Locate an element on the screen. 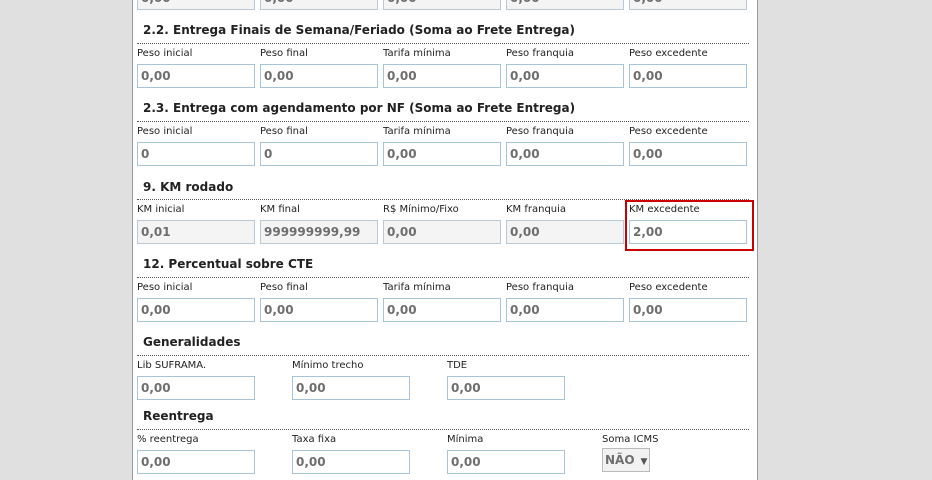 The image size is (932, 480). scheduled-tarifa-minima-input: 0,00 is located at coordinates (442, 154).